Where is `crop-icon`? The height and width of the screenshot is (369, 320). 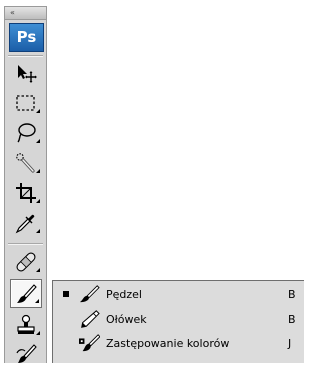
crop-icon is located at coordinates (26, 192).